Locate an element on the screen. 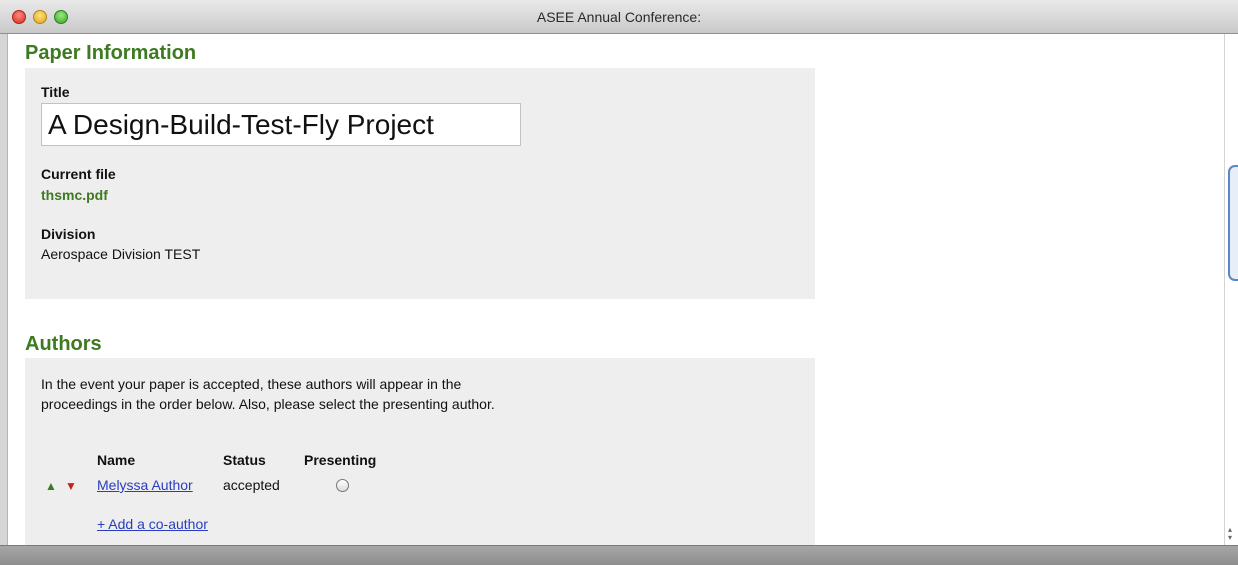  author-name-link: Melyssa Author is located at coordinates (145, 485).